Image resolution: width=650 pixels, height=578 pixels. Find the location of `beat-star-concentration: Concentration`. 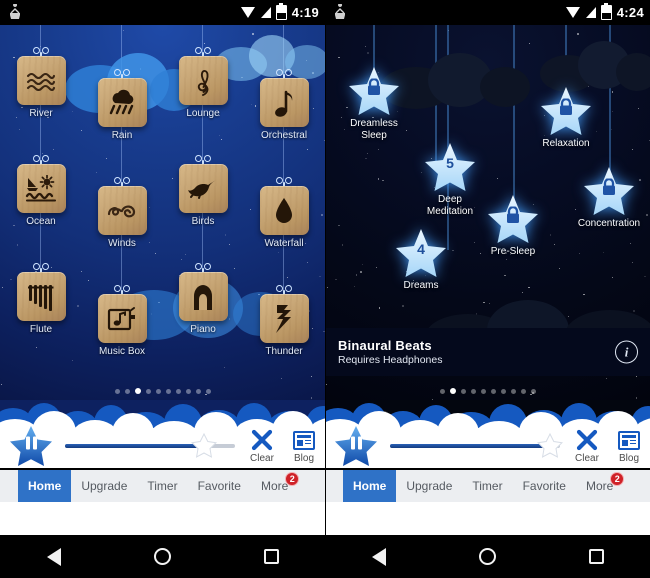

beat-star-concentration: Concentration is located at coordinates (609, 197).